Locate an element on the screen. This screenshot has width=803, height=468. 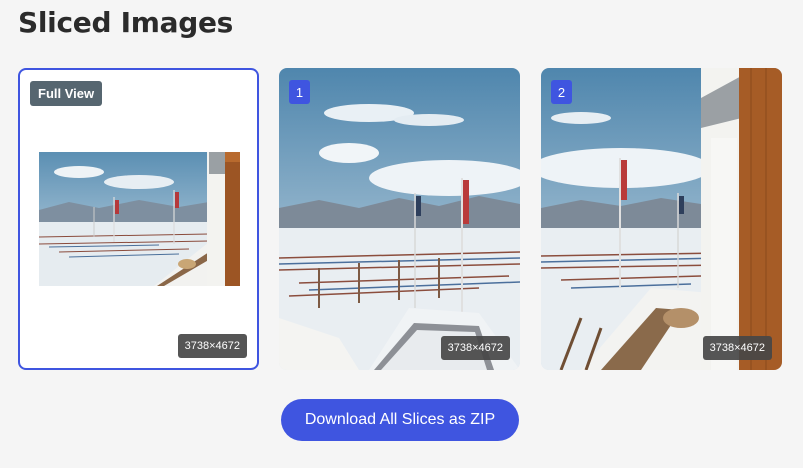
slice-number-badge: 1 is located at coordinates (299, 92).